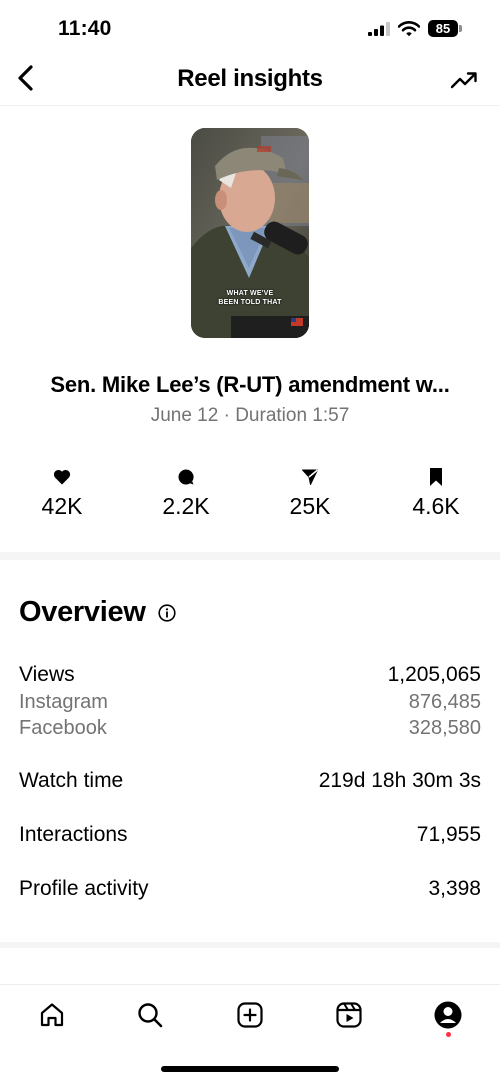 This screenshot has width=500, height=1082. I want to click on overview-heading: Overview, so click(97, 612).